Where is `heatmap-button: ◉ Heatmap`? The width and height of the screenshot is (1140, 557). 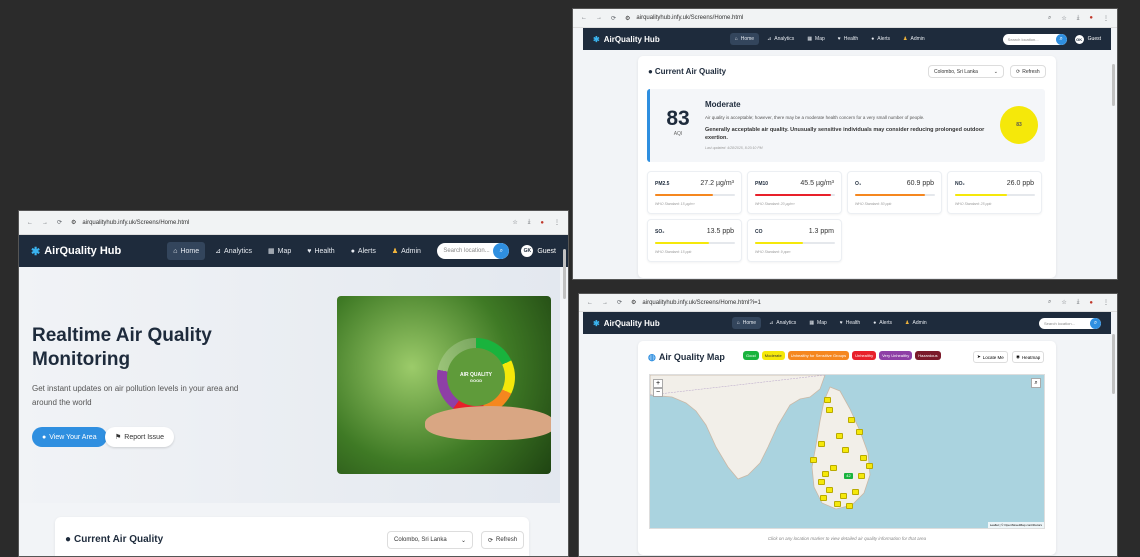 heatmap-button: ◉ Heatmap is located at coordinates (1028, 357).